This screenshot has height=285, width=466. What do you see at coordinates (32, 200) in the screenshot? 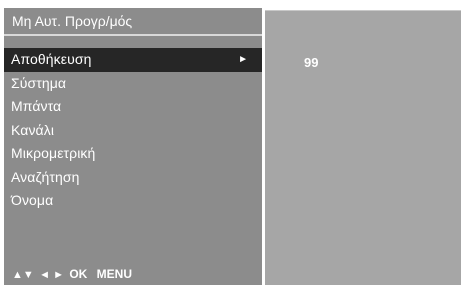
I see `menu-item-label: Όνομα` at bounding box center [32, 200].